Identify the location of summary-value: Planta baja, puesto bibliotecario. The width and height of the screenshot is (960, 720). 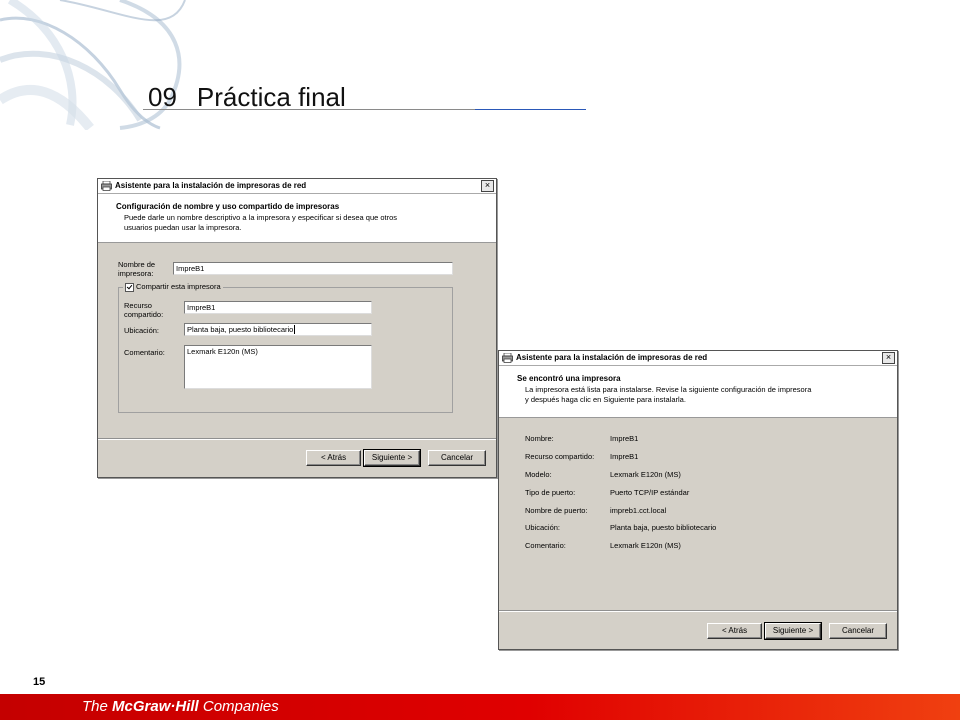
(663, 527).